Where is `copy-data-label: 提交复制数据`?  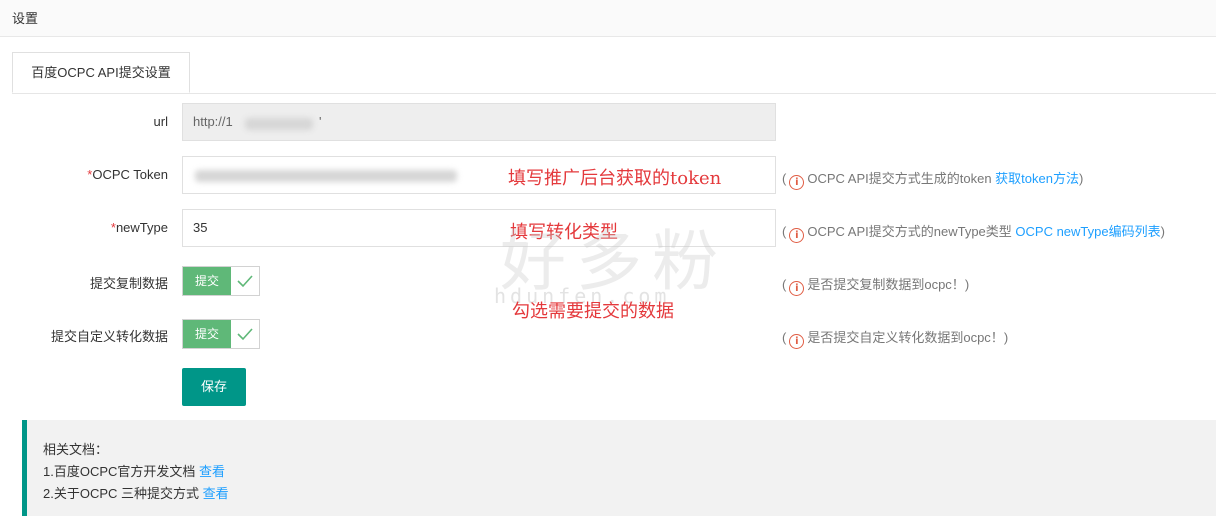
copy-data-label: 提交复制数据 is located at coordinates (128, 283).